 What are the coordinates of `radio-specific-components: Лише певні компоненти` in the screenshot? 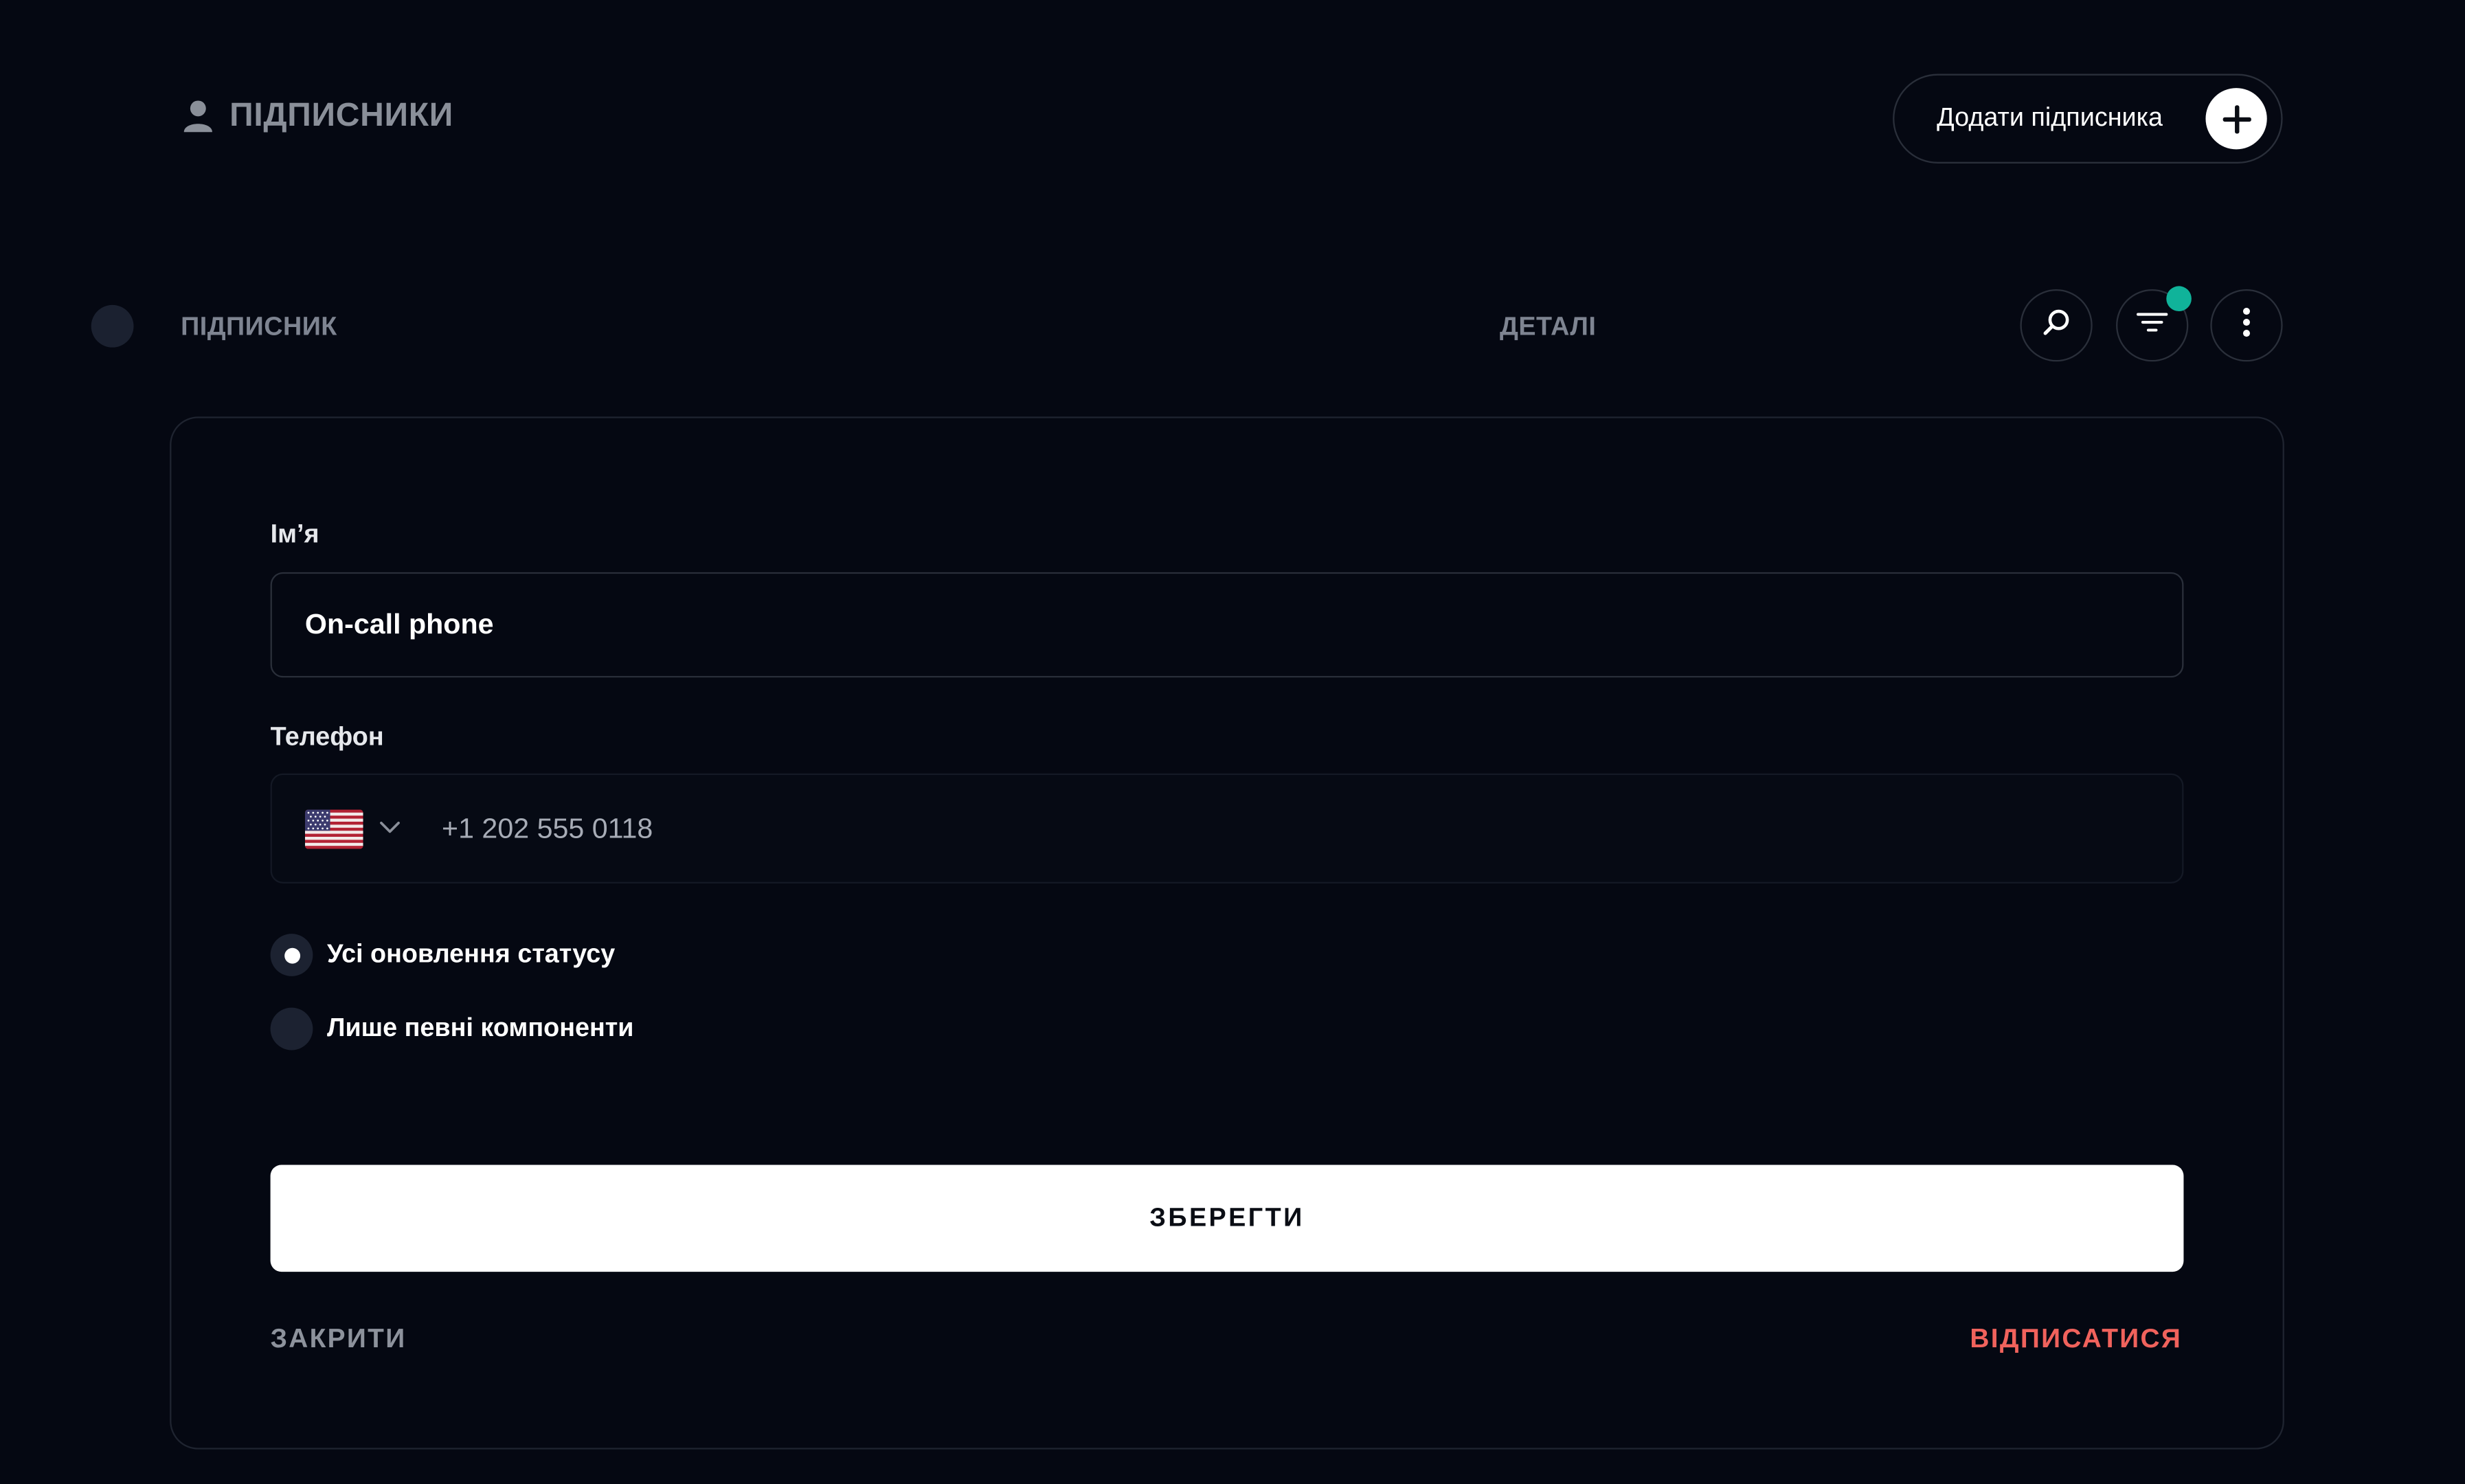 It's located at (452, 1028).